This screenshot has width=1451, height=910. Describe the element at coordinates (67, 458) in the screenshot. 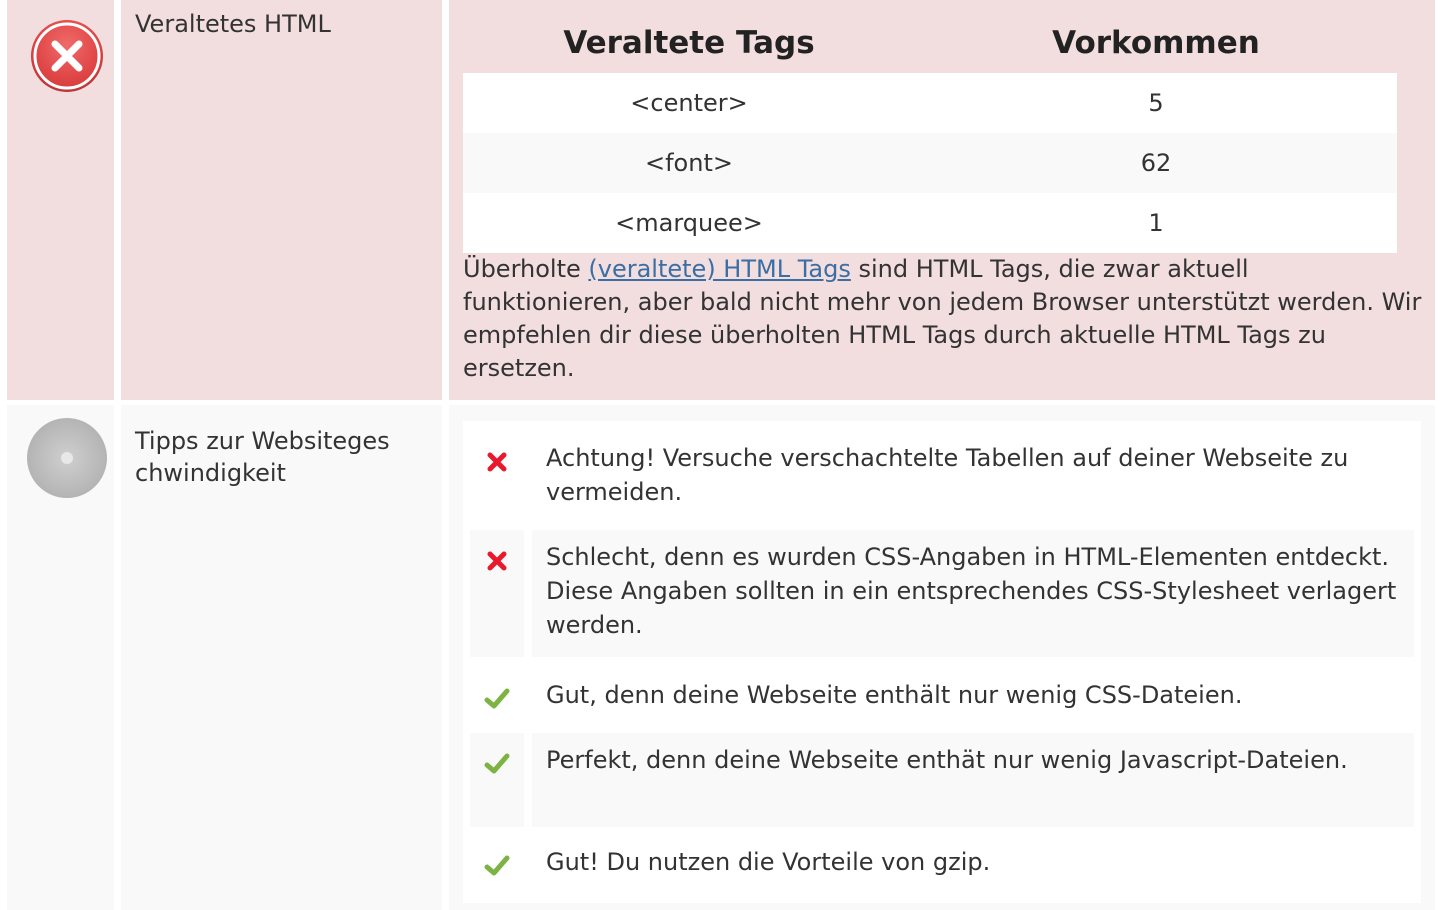

I see `neutral-circle-icon` at that location.